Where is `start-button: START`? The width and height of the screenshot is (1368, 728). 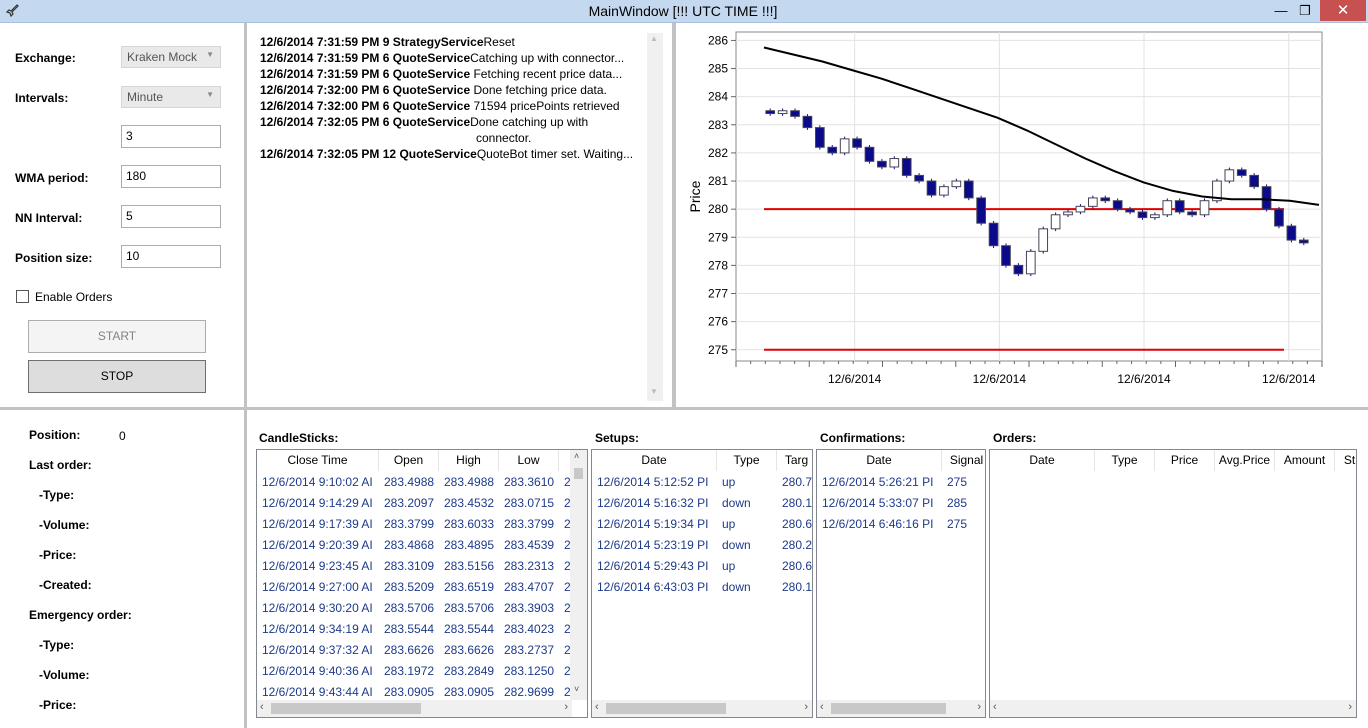
start-button: START is located at coordinates (117, 336).